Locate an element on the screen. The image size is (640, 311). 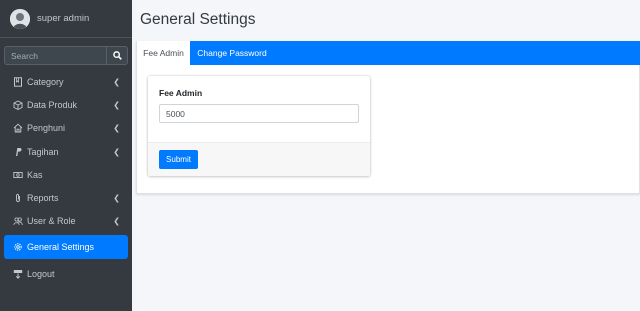
sidebar-item-penghuni: Penghuni ❮ is located at coordinates (66, 128).